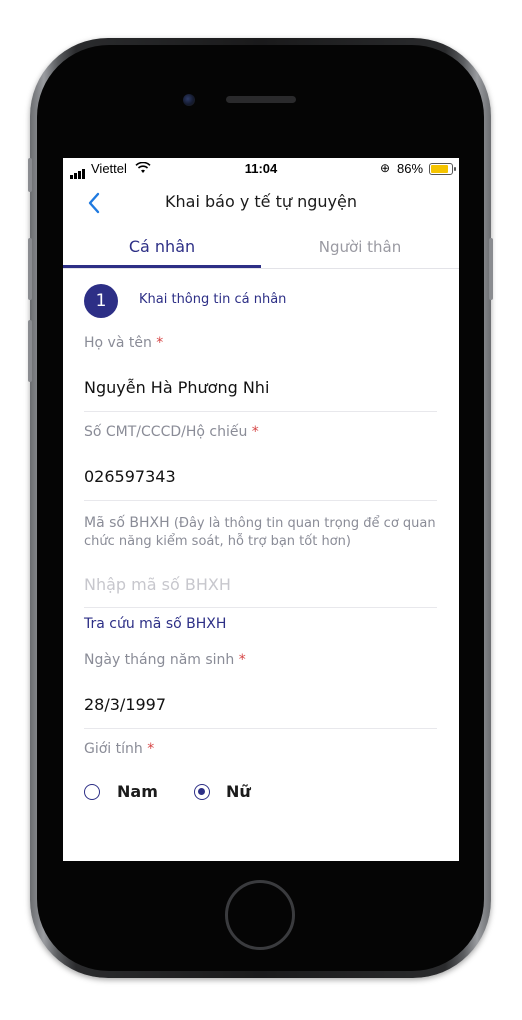 The image size is (522, 1020). I want to click on step-number-badge: 1, so click(101, 301).